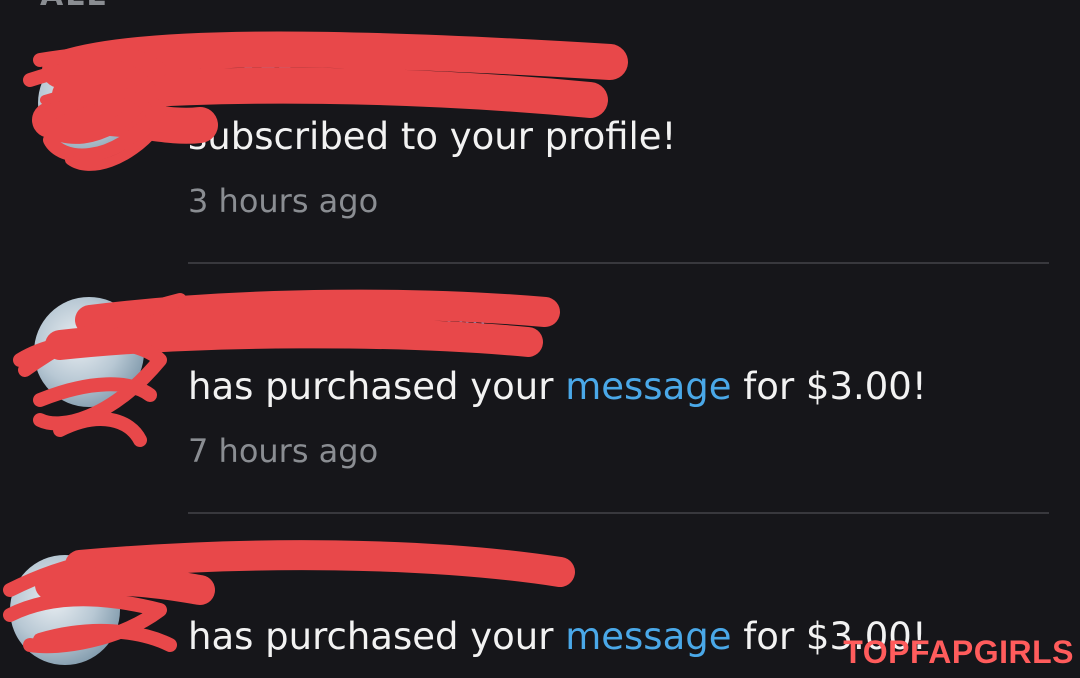 The width and height of the screenshot is (1080, 678). I want to click on notification-time: 7 hours ago, so click(283, 451).